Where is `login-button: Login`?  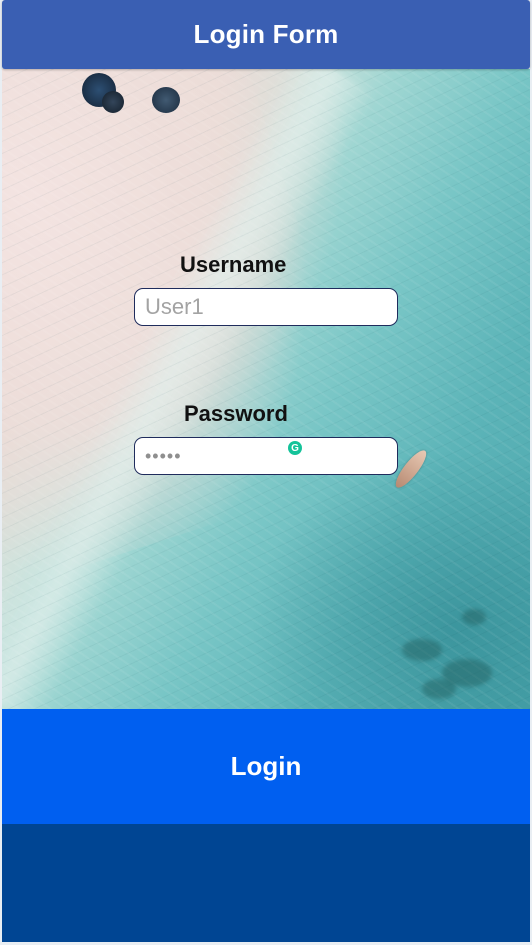 login-button: Login is located at coordinates (266, 766).